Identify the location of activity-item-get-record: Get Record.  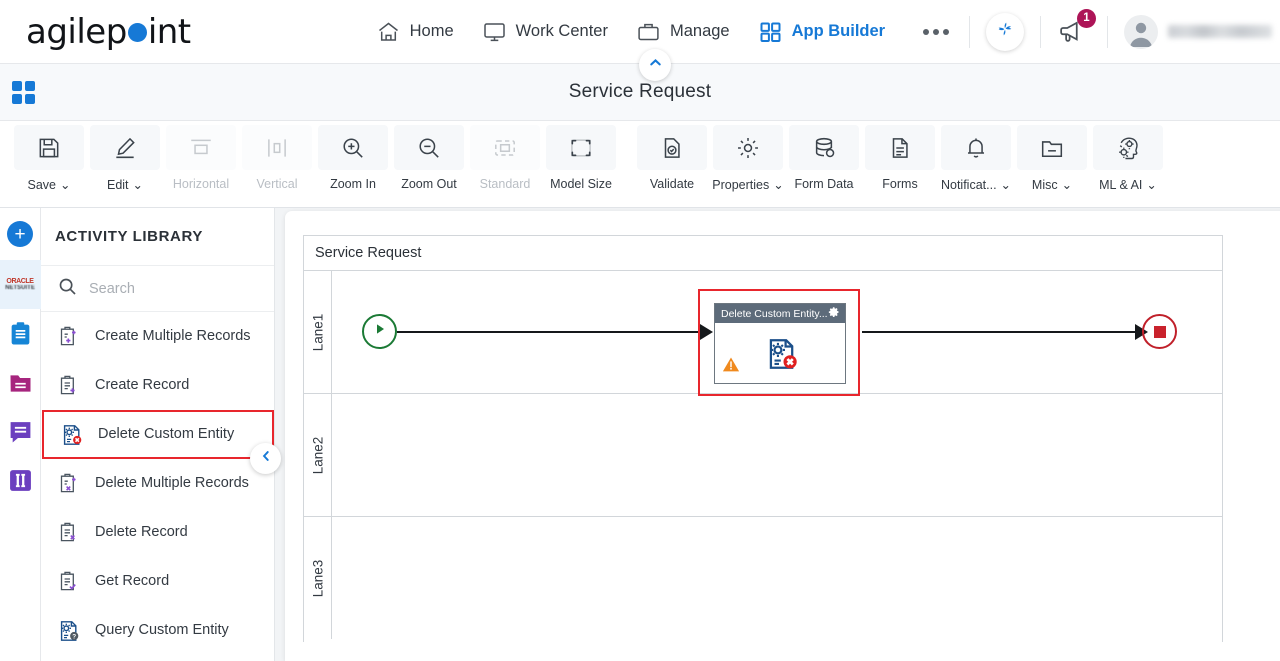
(157, 581).